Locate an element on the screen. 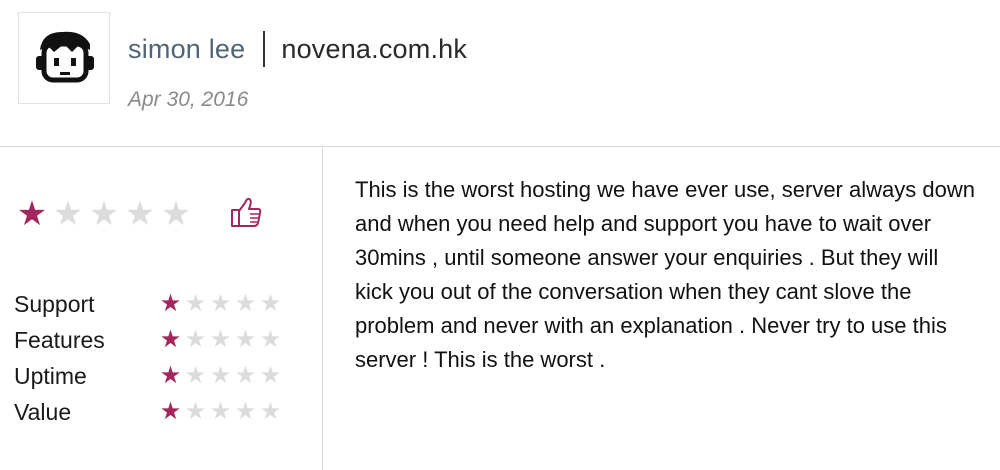 This screenshot has width=1000, height=470. overall-stars: ★ ★ ★ ★ ★ is located at coordinates (104, 214).